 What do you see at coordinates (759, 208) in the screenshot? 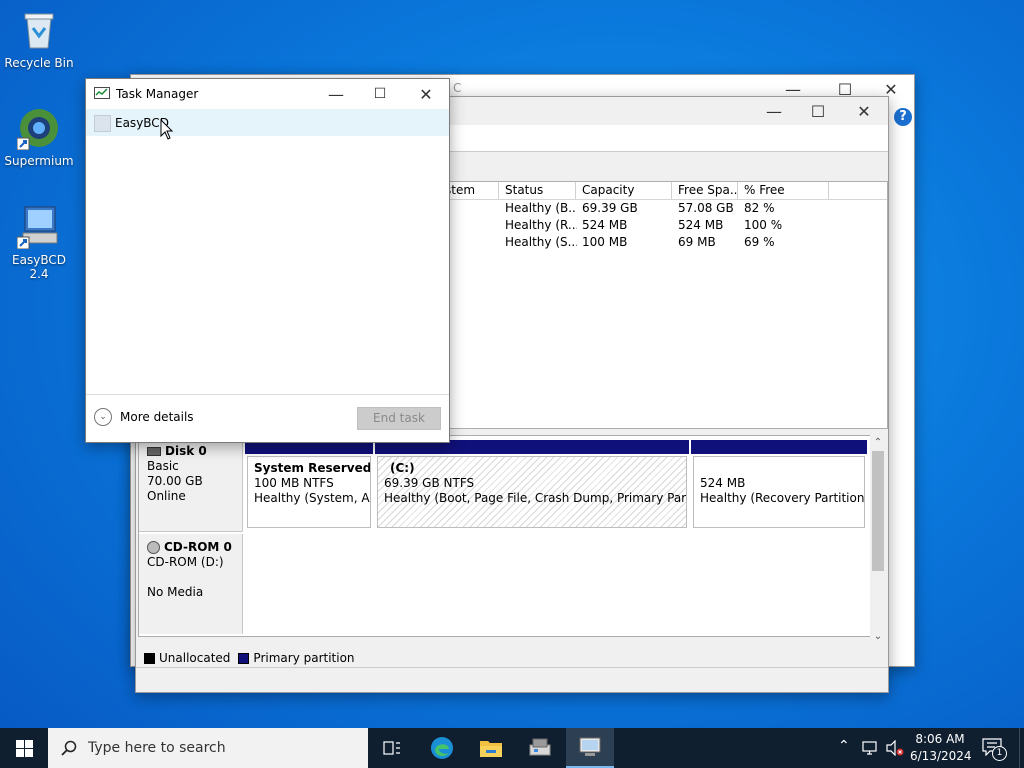
I see `cell-percent-free: 82 %` at bounding box center [759, 208].